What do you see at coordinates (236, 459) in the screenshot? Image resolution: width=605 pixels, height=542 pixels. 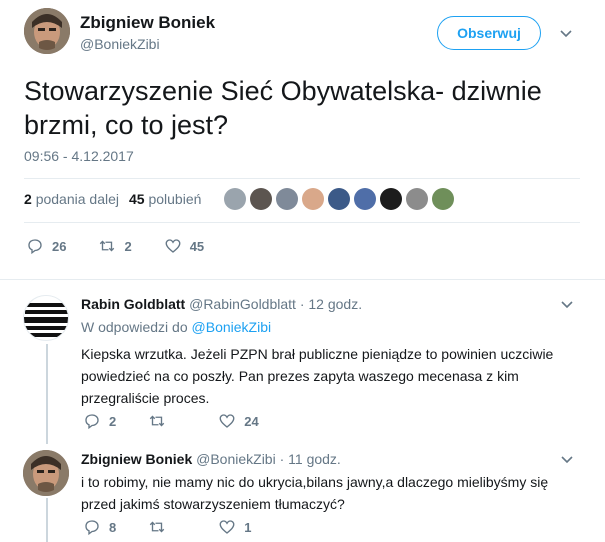 I see `reply-author-handle: @BoniekZibi` at bounding box center [236, 459].